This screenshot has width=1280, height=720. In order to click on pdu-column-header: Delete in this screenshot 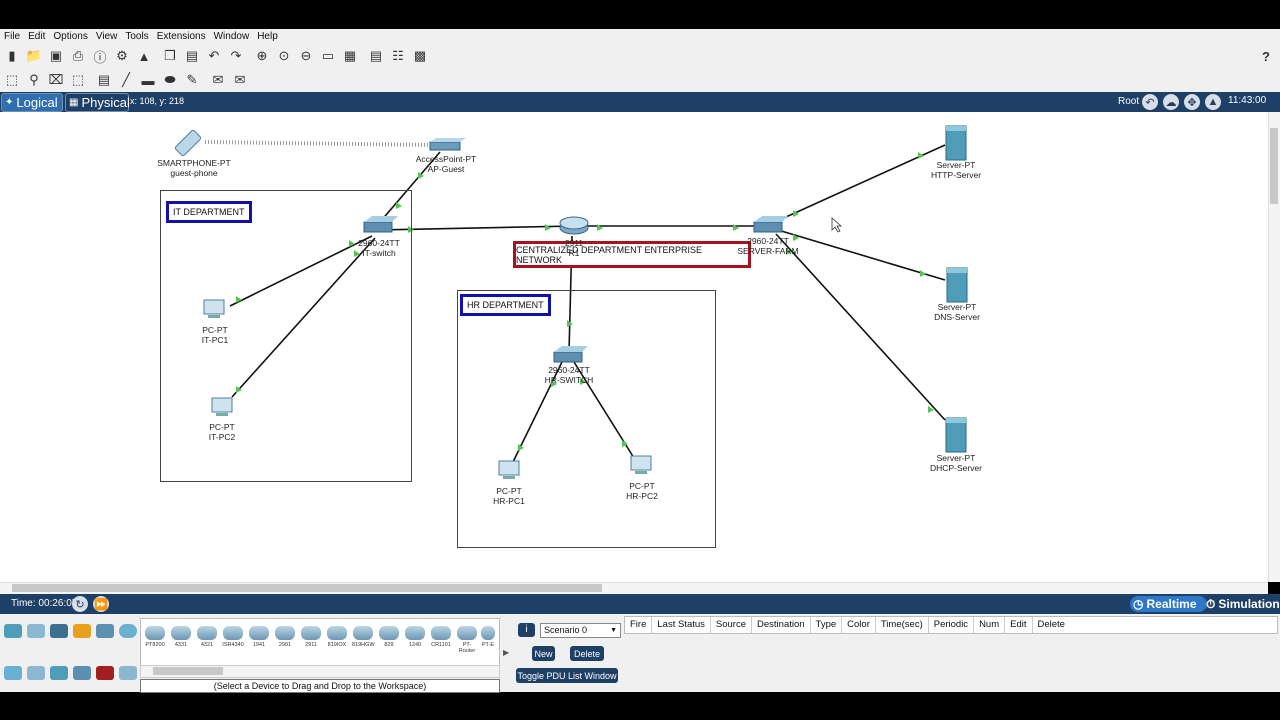, I will do `click(1051, 625)`.